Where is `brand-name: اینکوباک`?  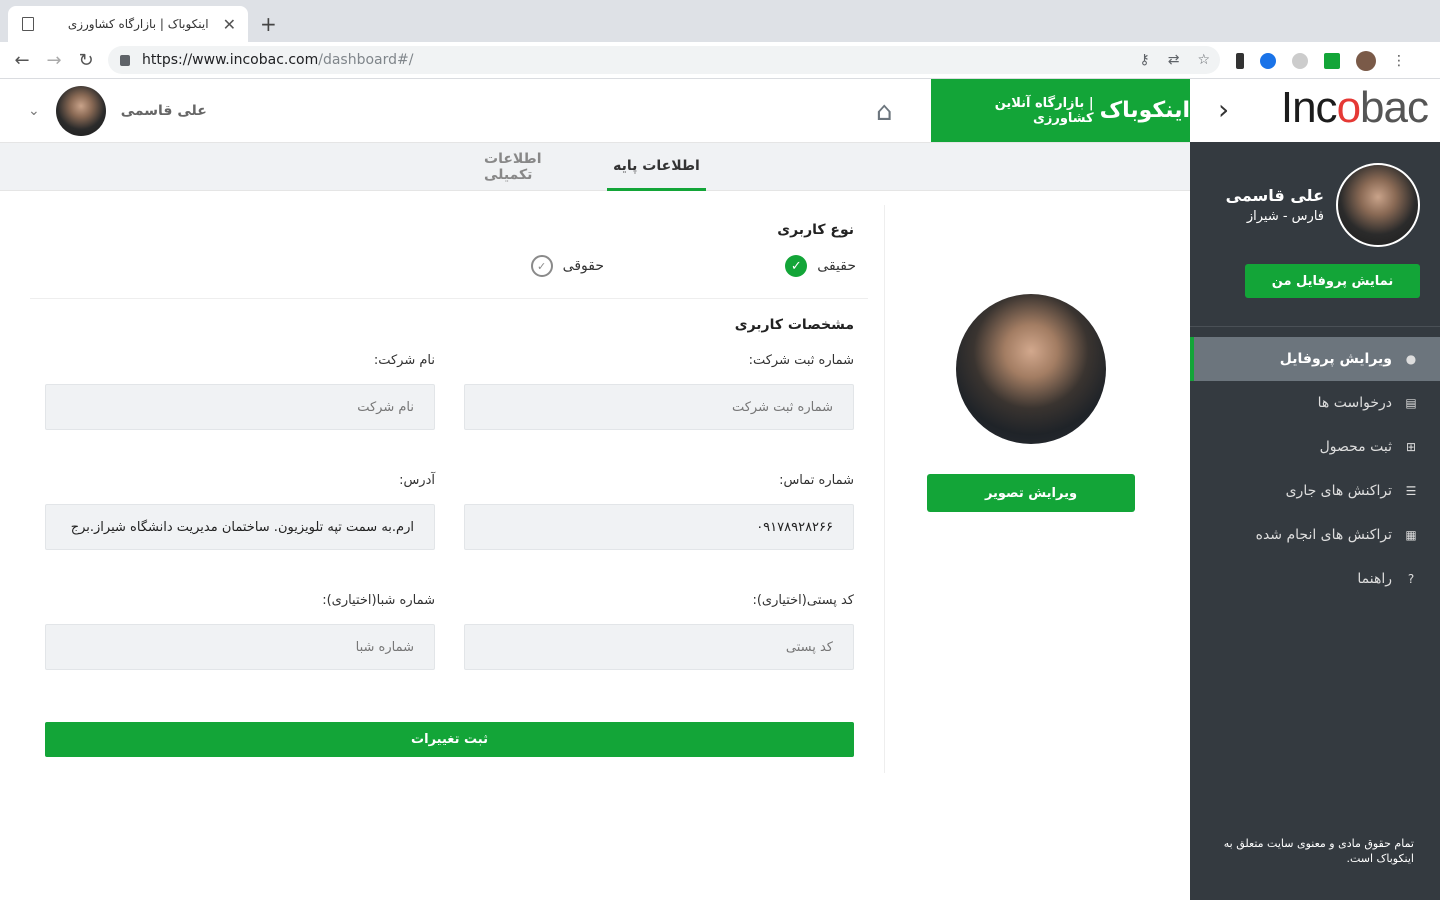
brand-name: اینکوباک is located at coordinates (1144, 110).